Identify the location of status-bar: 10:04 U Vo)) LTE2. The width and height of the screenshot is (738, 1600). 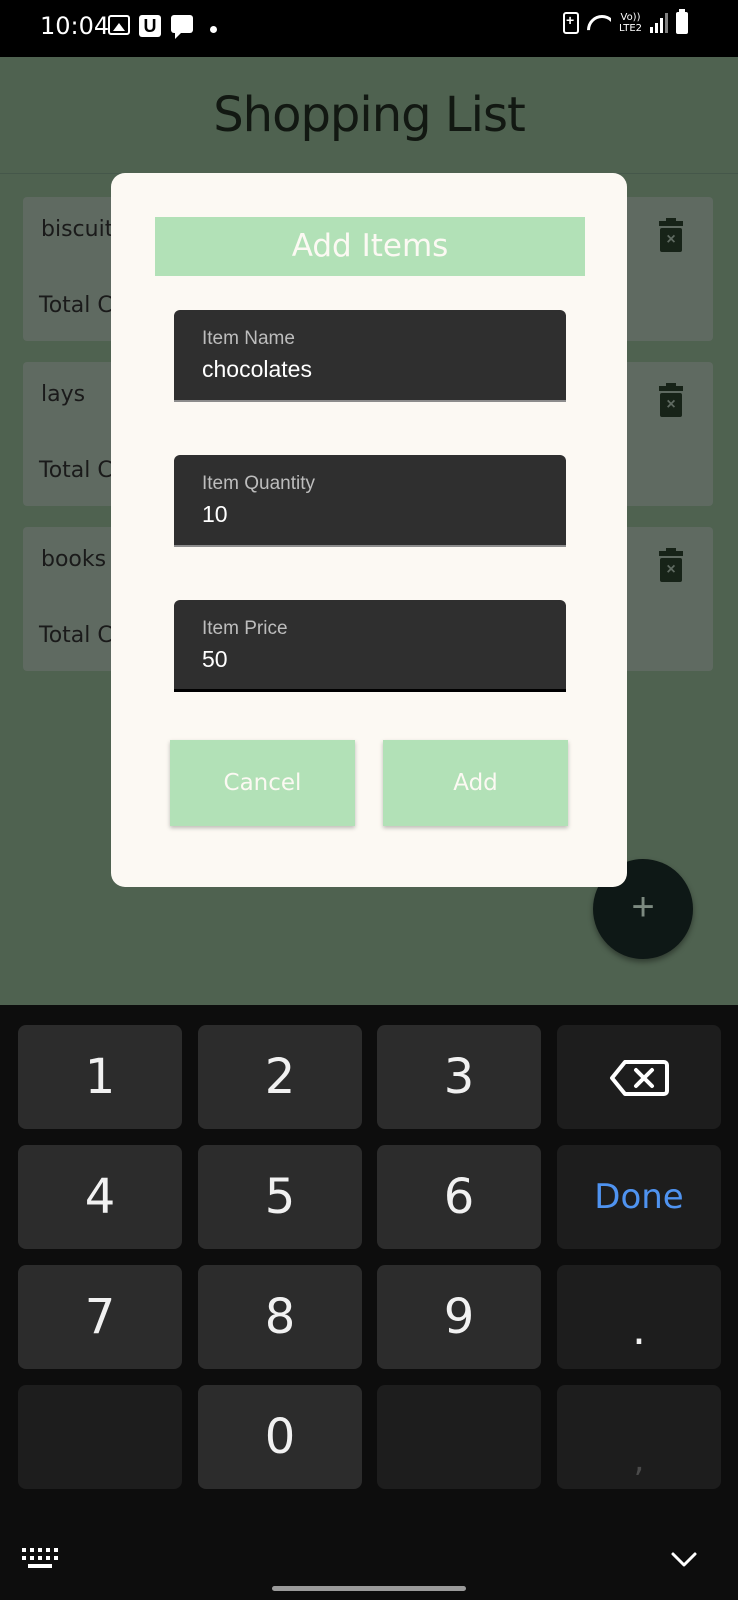
(369, 28).